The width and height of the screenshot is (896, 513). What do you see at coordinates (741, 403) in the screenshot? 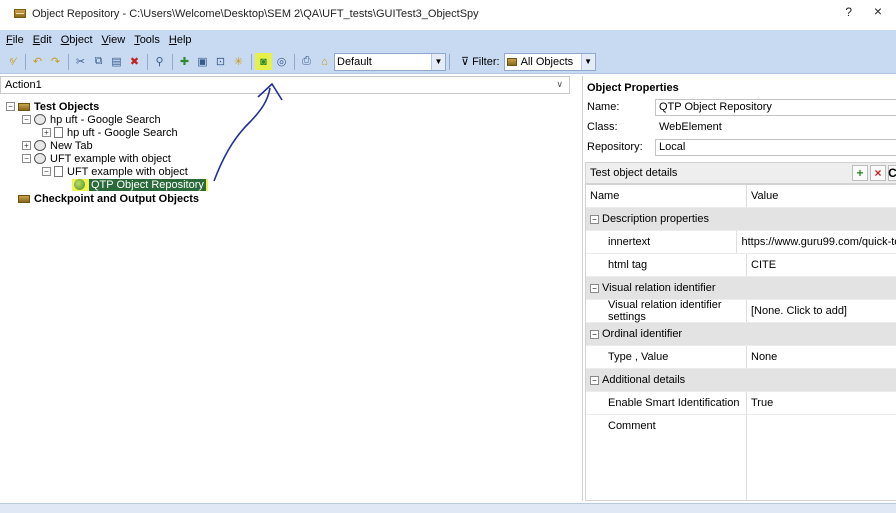
I see `table-row: Enable Smart Identification True` at bounding box center [741, 403].